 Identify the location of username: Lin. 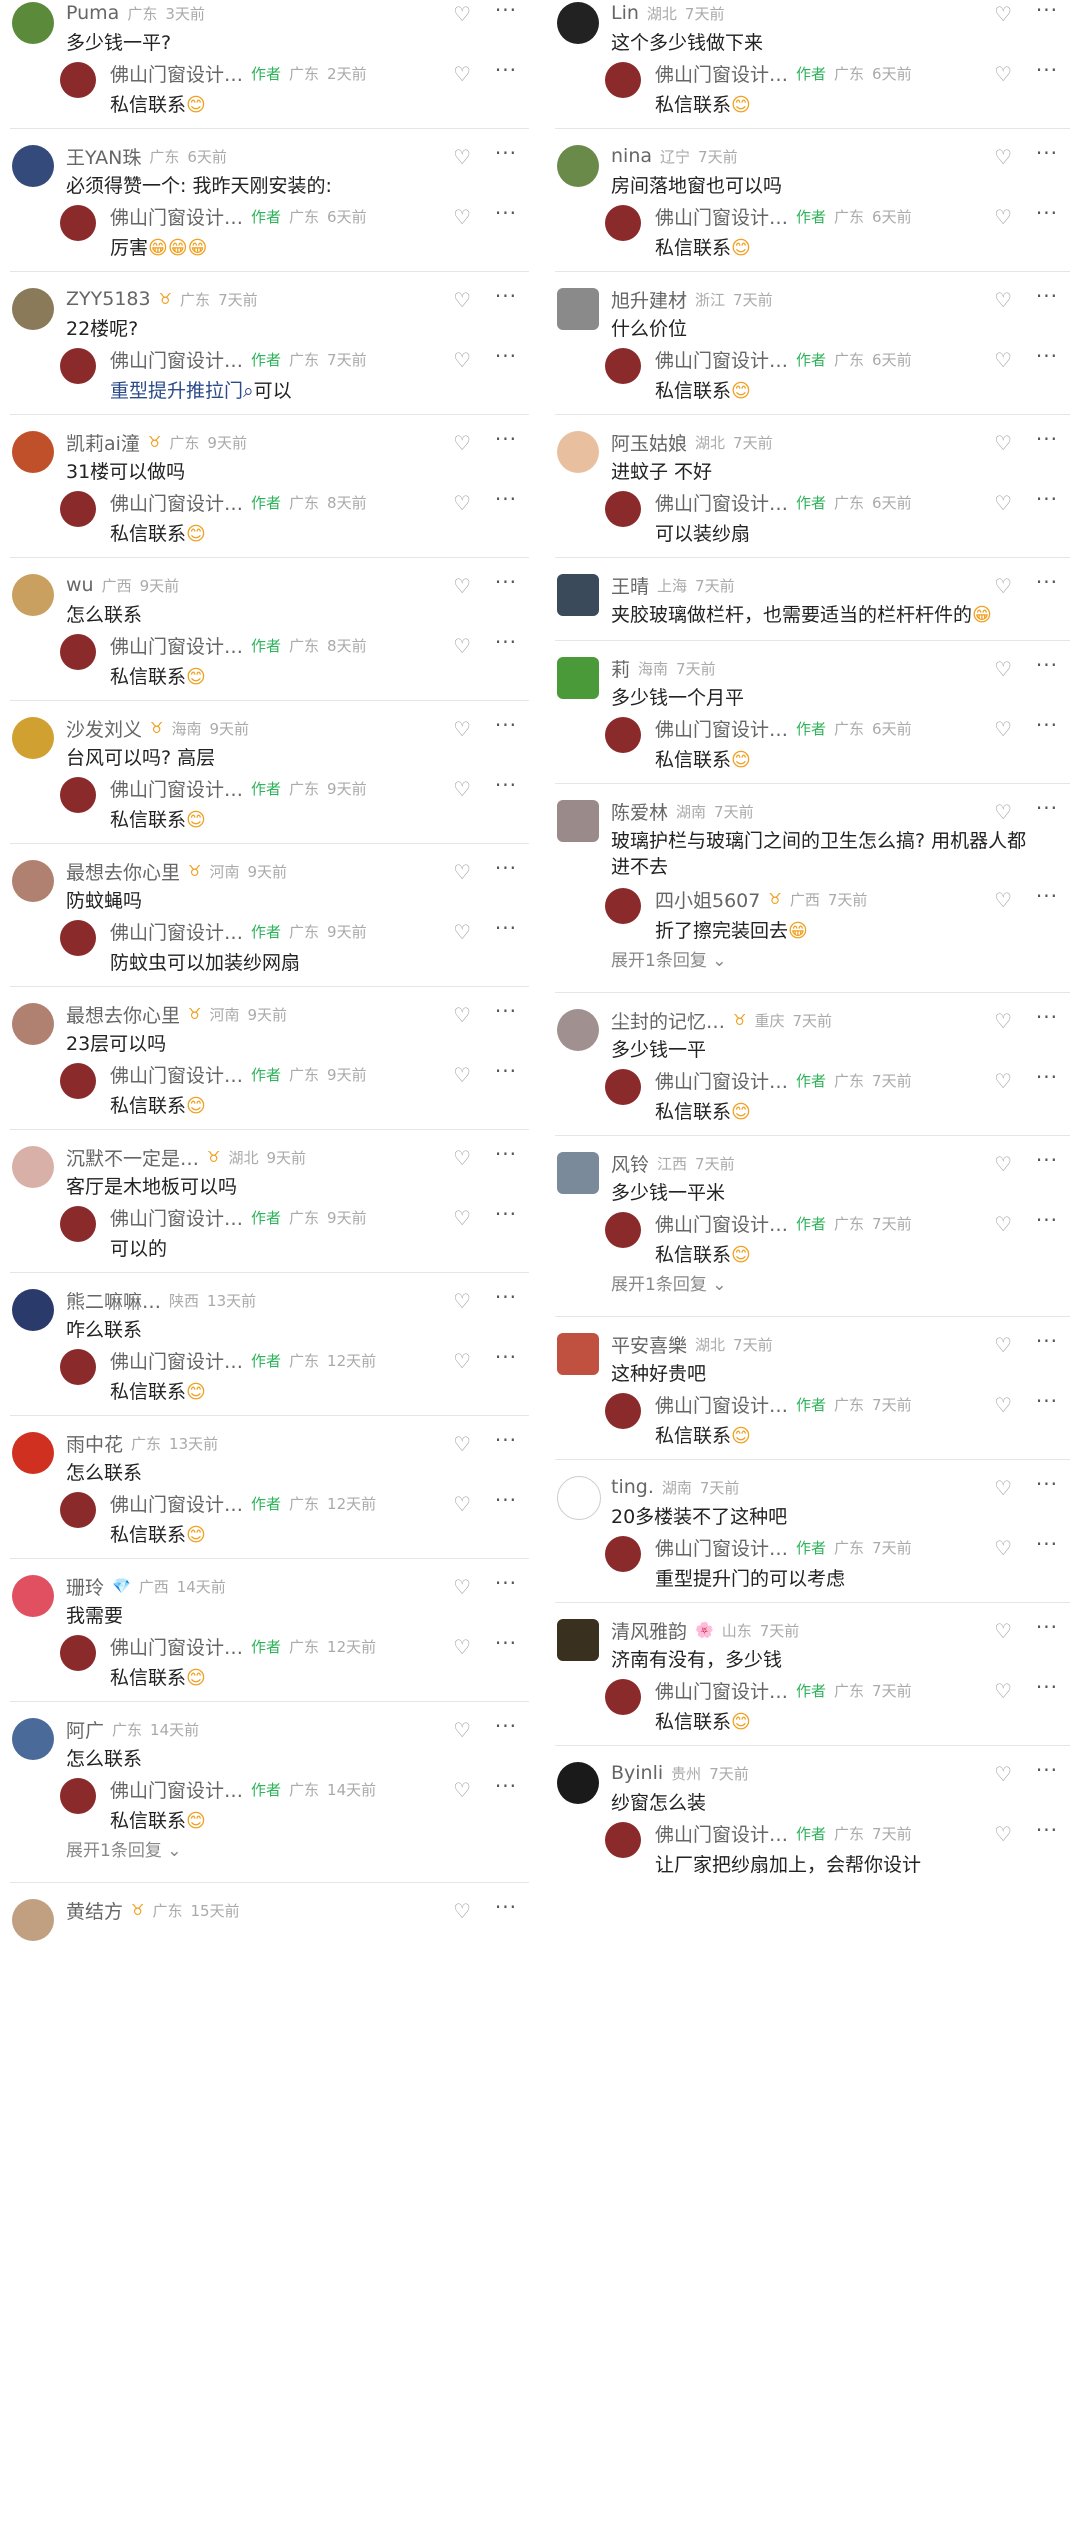
(625, 13).